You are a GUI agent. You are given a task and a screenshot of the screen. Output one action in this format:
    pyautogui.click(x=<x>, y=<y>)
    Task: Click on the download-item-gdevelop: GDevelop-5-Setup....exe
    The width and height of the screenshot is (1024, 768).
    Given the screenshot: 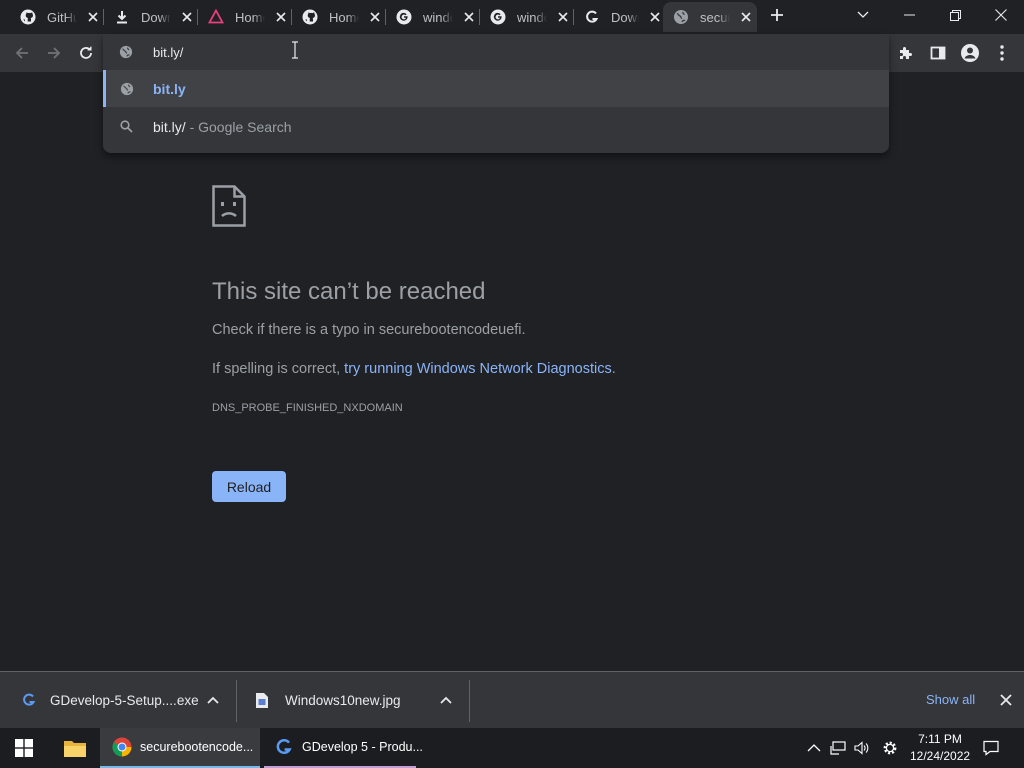 What is the action you would take?
    pyautogui.click(x=127, y=700)
    